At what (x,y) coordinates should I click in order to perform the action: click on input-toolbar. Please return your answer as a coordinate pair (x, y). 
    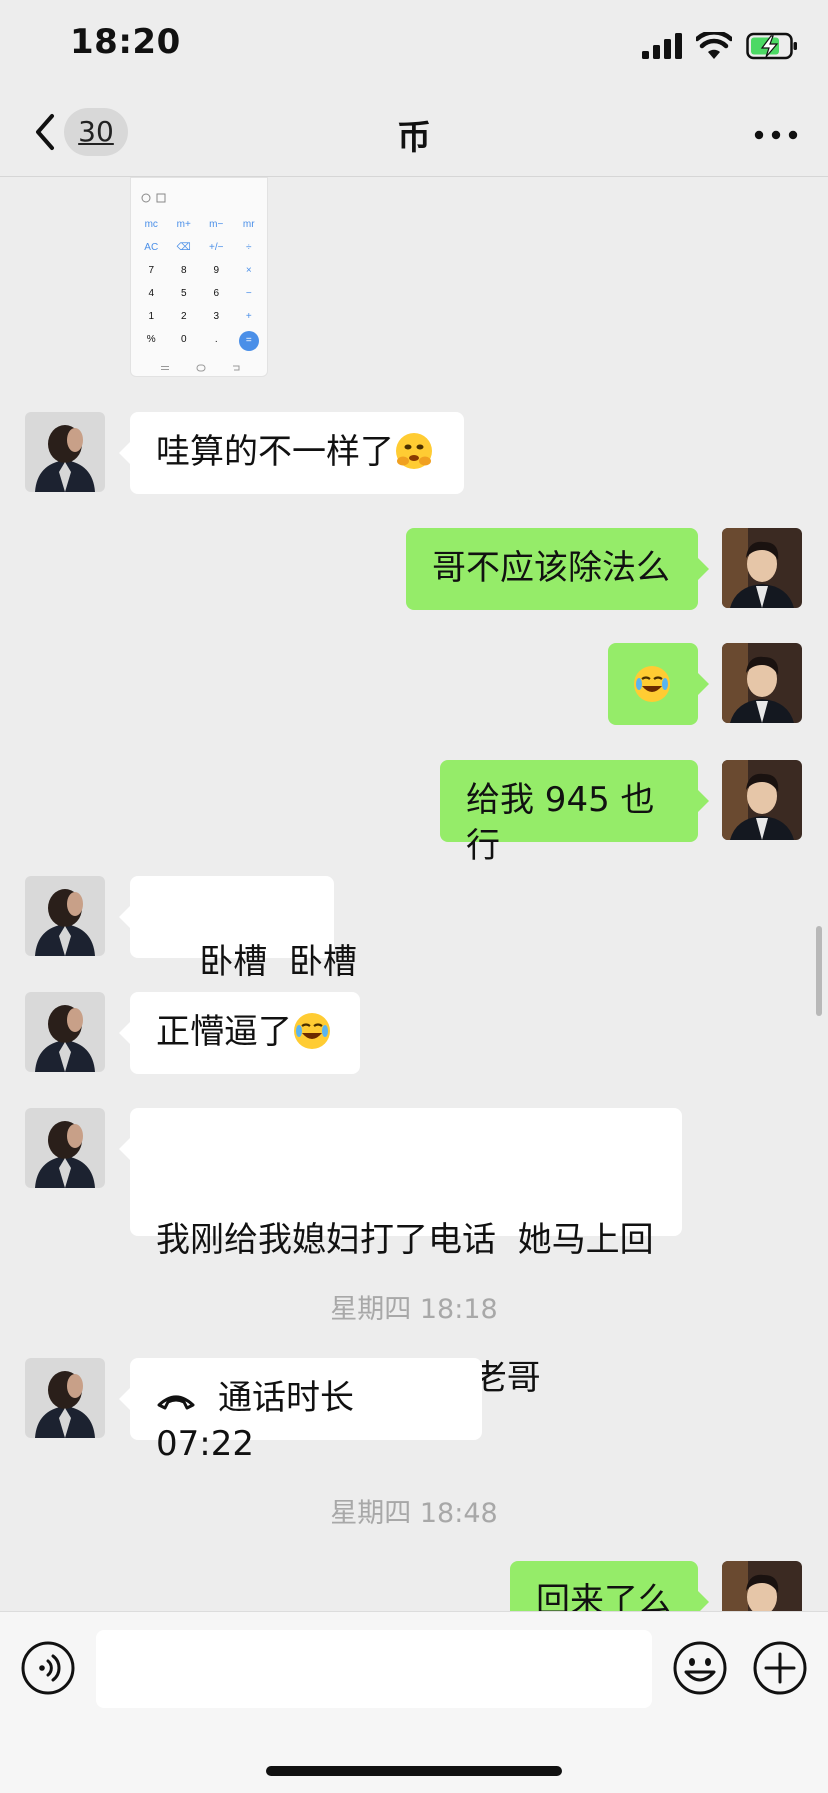
    Looking at the image, I should click on (414, 1702).